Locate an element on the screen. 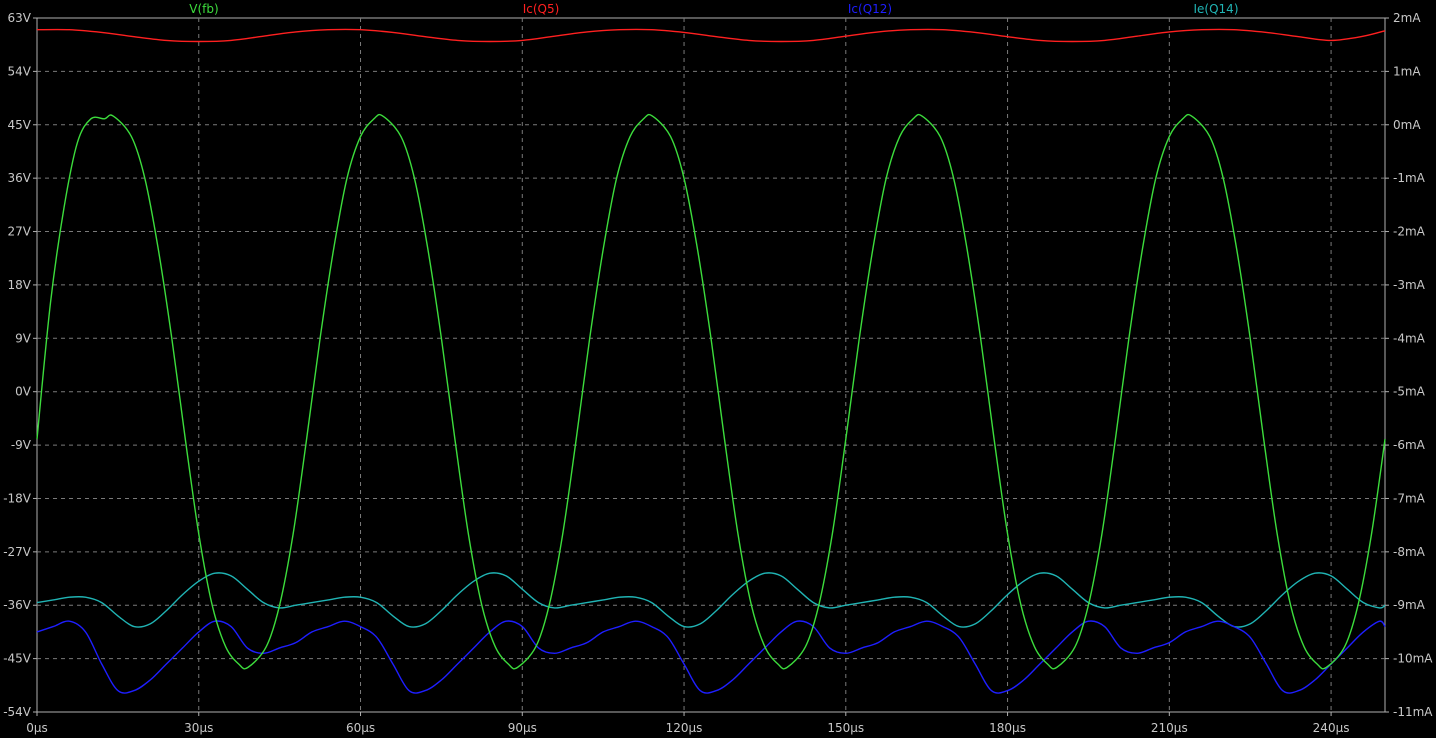  x-tick-label: 120µs is located at coordinates (684, 728).